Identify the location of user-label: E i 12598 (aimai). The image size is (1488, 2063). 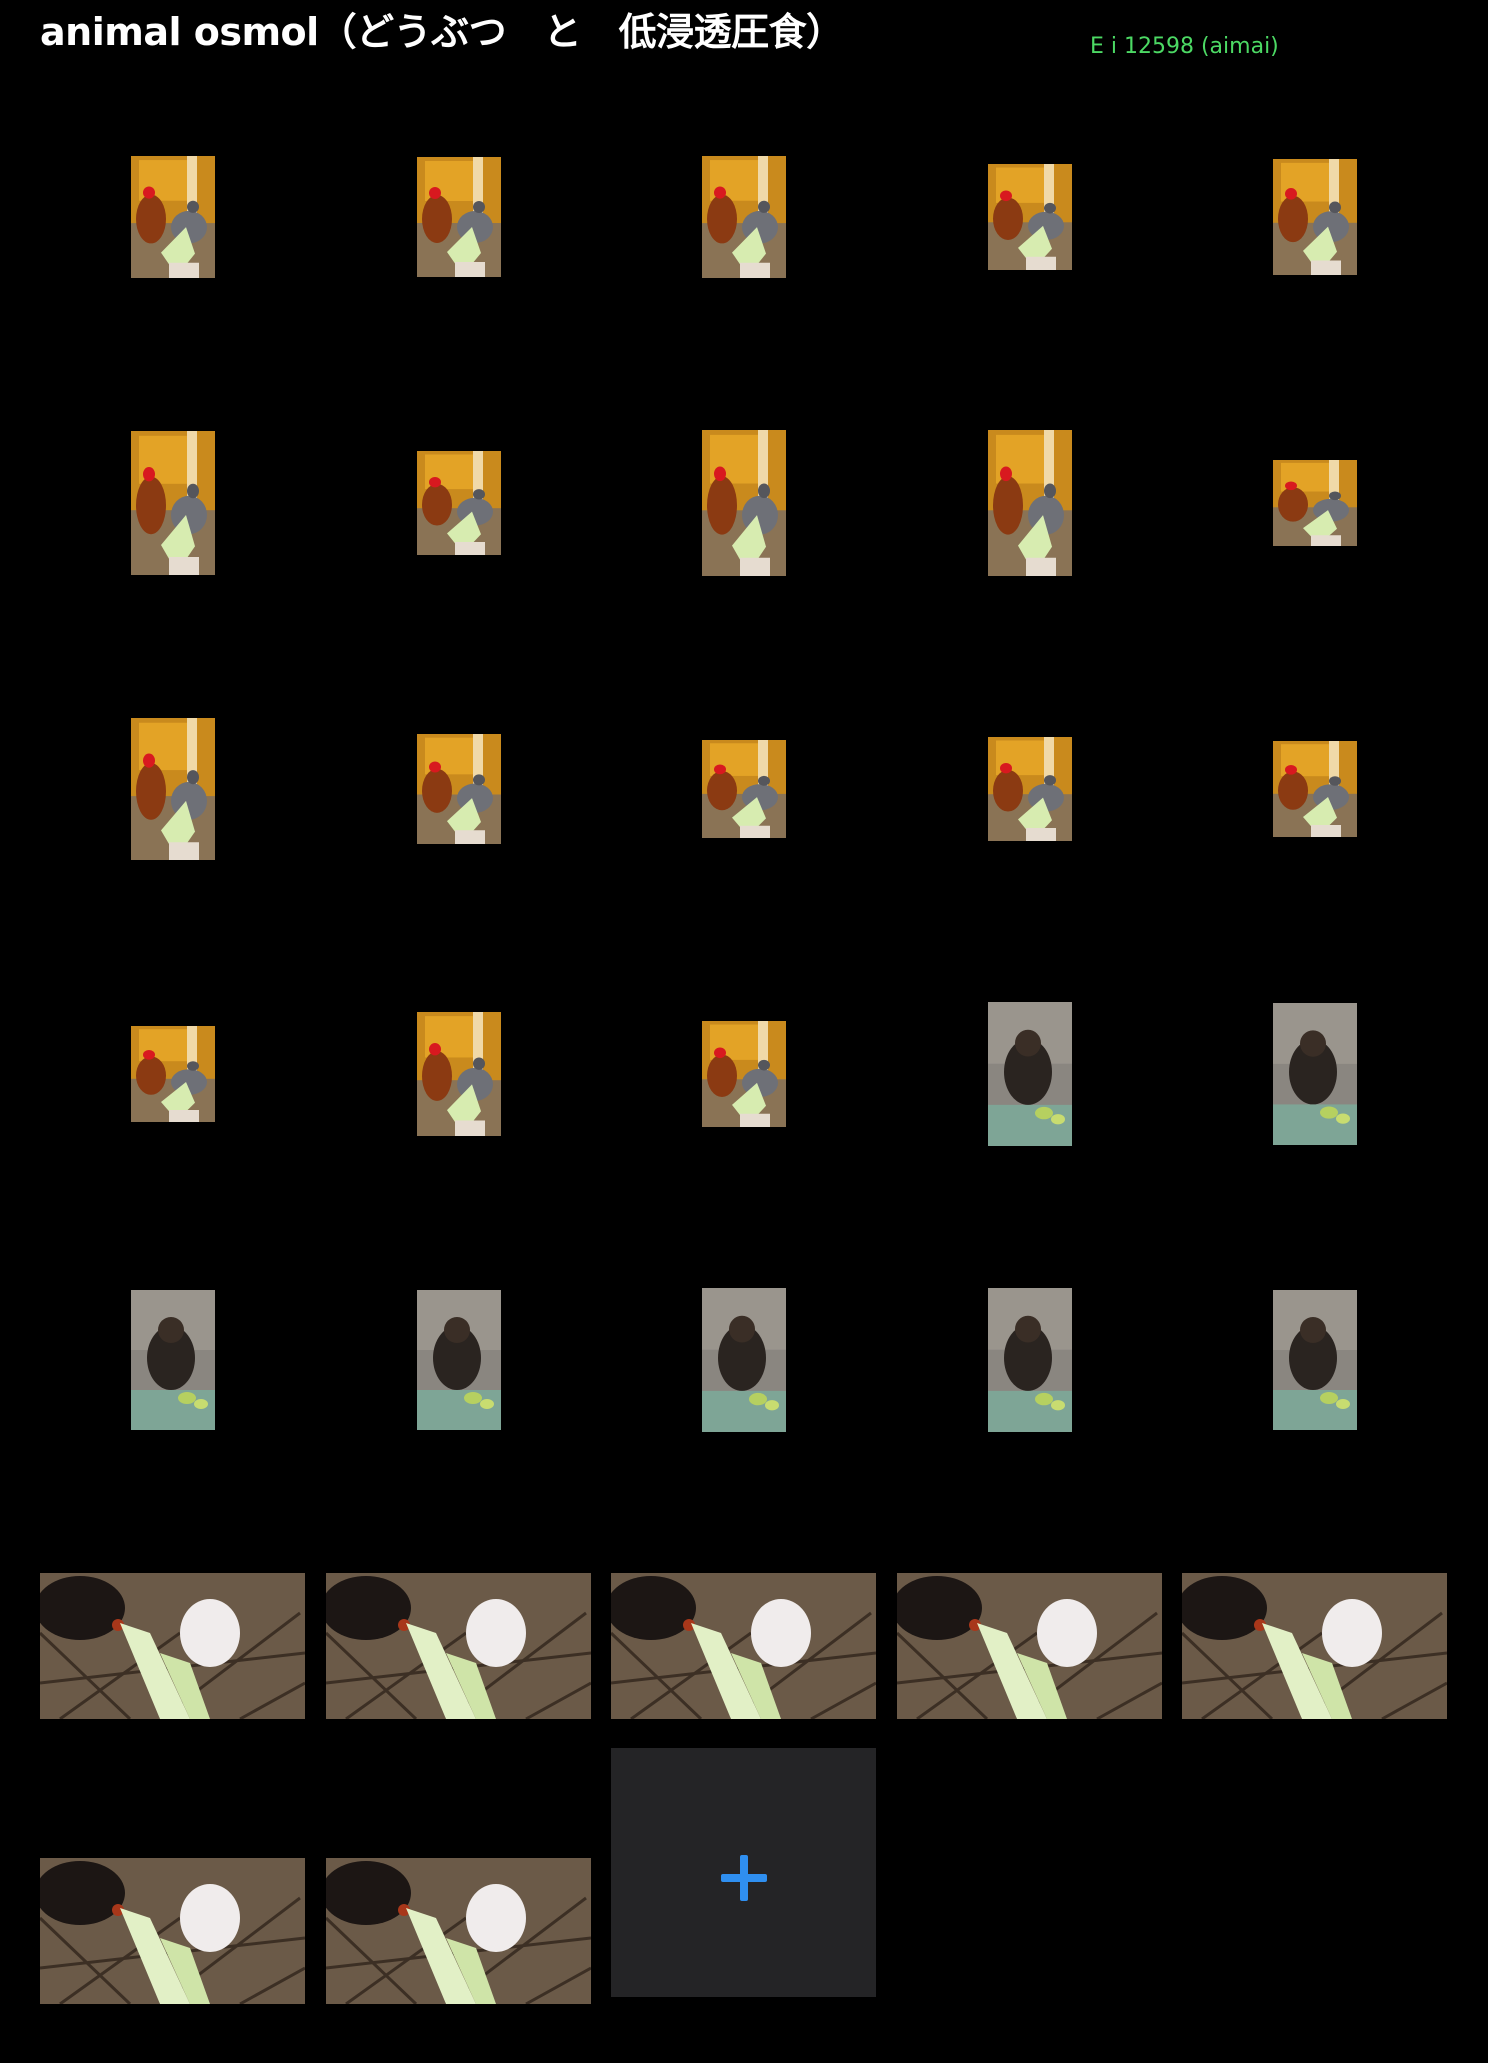
(1184, 46).